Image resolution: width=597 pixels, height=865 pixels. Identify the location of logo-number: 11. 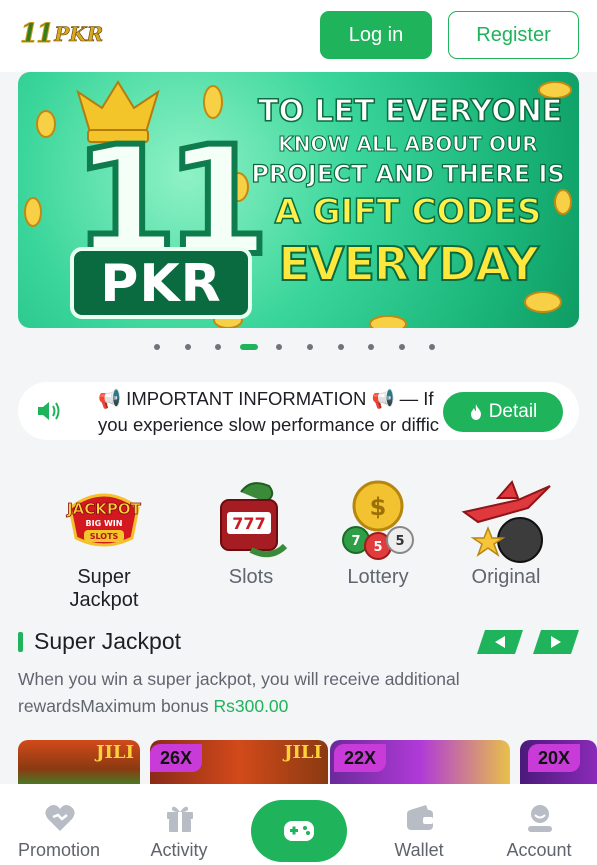
(36, 34).